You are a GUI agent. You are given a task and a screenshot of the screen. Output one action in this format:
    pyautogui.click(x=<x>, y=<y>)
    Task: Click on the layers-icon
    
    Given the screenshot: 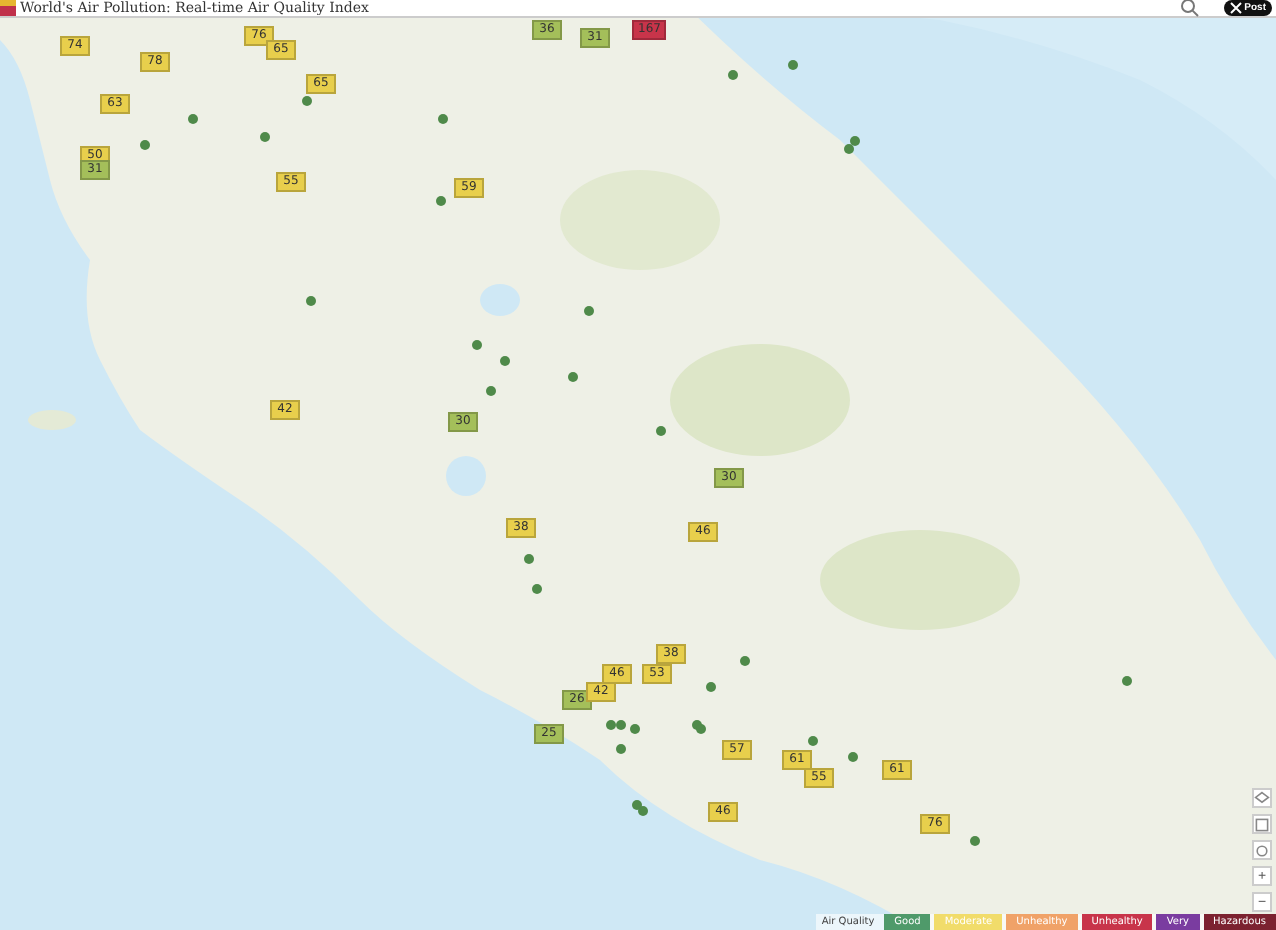 What is the action you would take?
    pyautogui.click(x=1262, y=798)
    